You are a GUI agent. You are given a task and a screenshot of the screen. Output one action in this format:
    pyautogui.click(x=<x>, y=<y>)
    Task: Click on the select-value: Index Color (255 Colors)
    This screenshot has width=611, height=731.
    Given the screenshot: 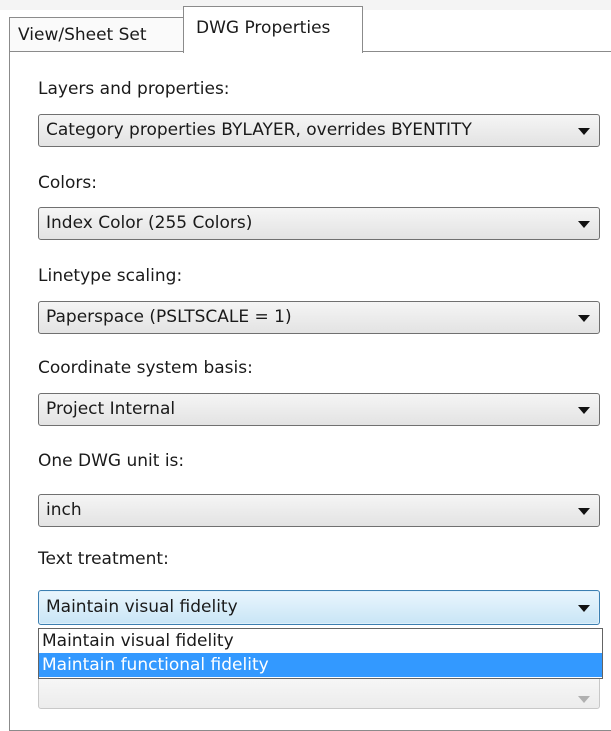 What is the action you would take?
    pyautogui.click(x=149, y=223)
    